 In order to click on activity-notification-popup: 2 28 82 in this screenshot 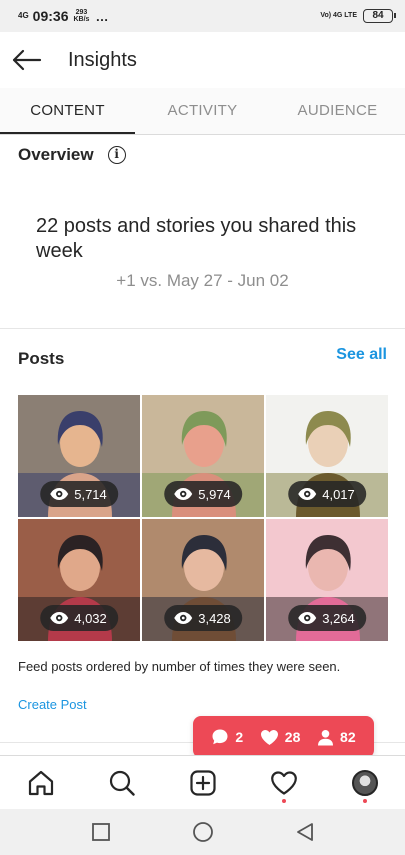, I will do `click(283, 740)`.